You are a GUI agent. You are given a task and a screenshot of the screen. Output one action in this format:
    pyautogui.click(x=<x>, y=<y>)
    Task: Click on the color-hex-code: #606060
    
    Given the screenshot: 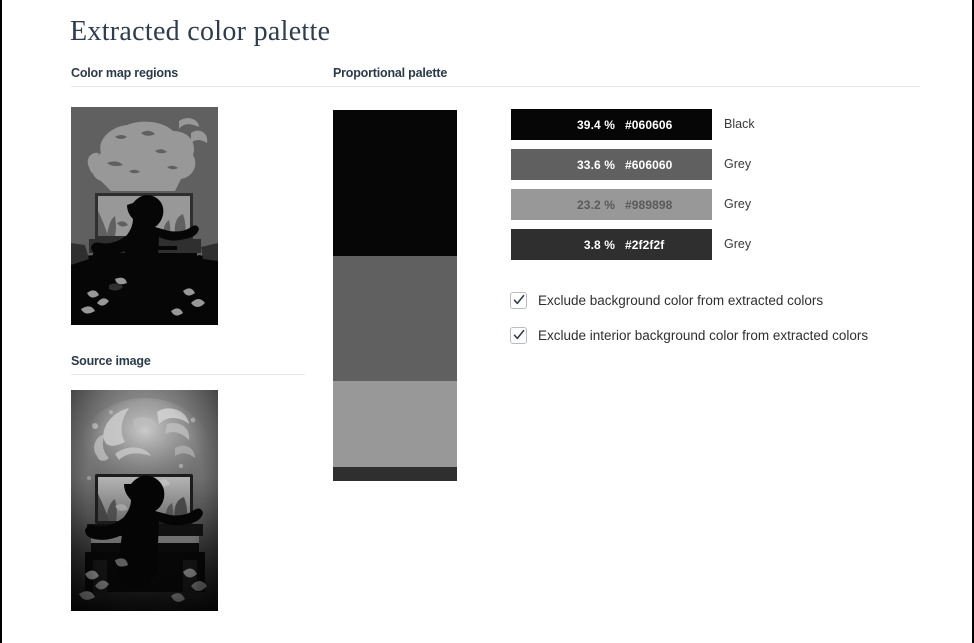 What is the action you would take?
    pyautogui.click(x=649, y=164)
    